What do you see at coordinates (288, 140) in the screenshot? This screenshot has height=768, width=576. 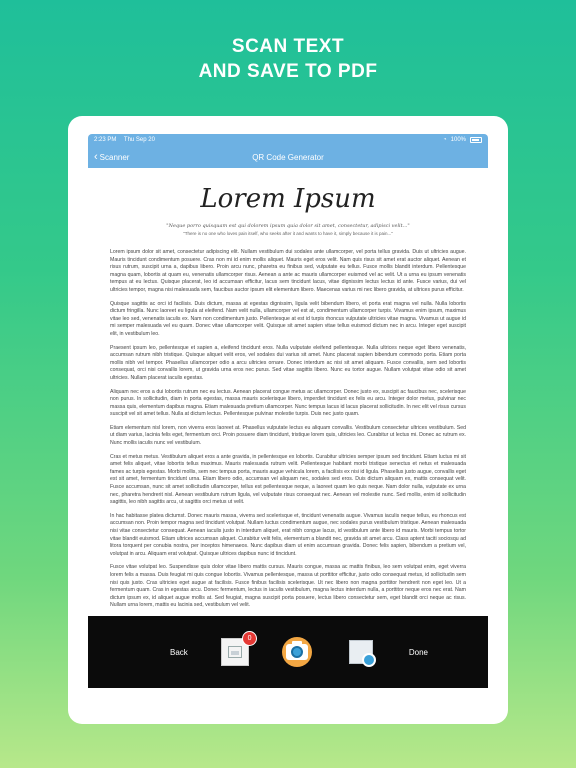 I see `status-bar: 2:23 PM Thu Sep 20 ◔ 100%` at bounding box center [288, 140].